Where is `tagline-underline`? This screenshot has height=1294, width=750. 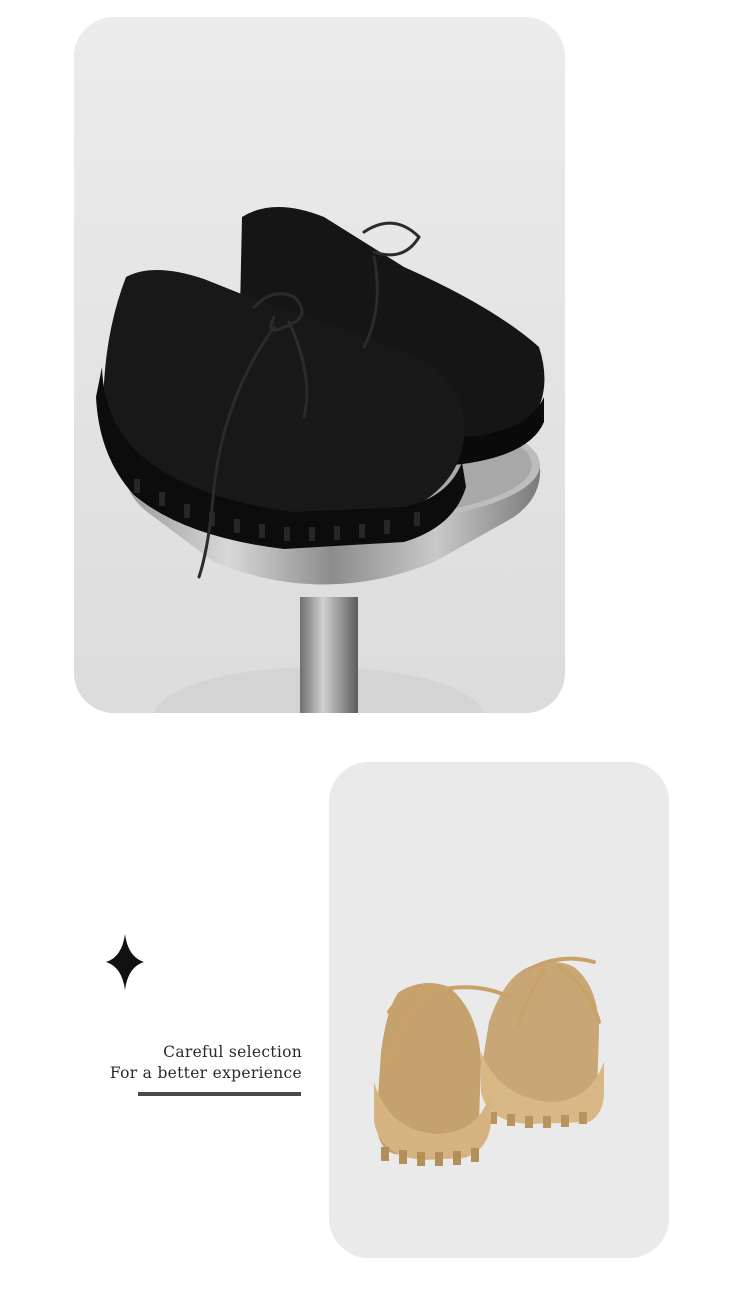 tagline-underline is located at coordinates (219, 1094).